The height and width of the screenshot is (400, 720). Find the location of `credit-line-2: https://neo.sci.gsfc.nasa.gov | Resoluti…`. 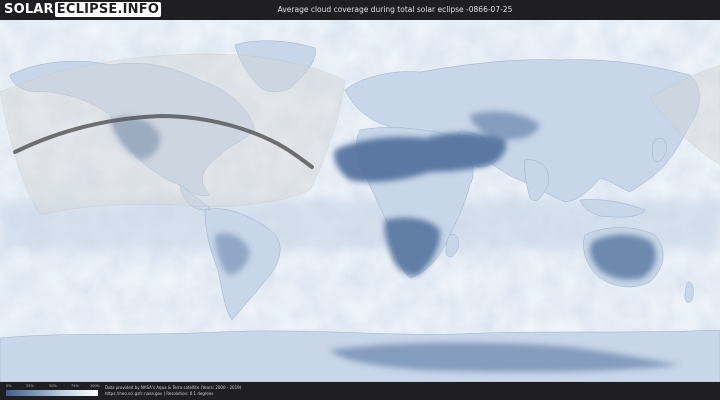

credit-line-2: https://neo.sci.gsfc.nasa.gov | Resoluti… is located at coordinates (173, 394).